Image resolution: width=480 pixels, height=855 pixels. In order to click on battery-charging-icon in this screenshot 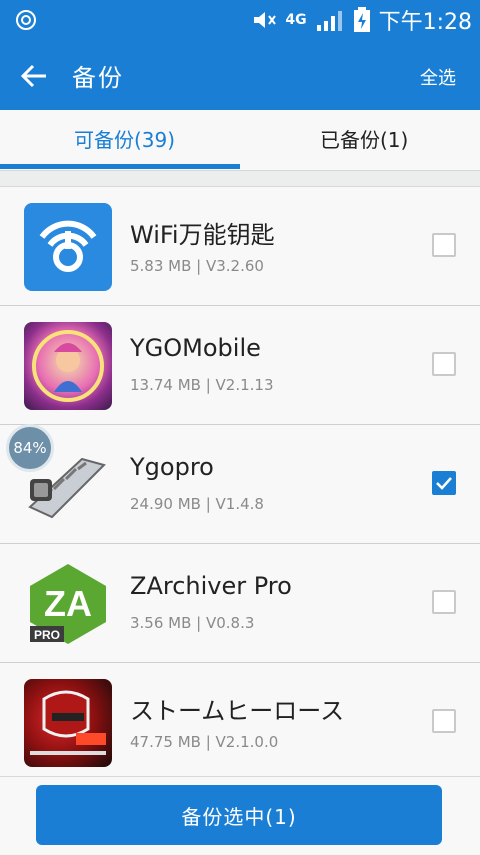, I will do `click(361, 19)`.